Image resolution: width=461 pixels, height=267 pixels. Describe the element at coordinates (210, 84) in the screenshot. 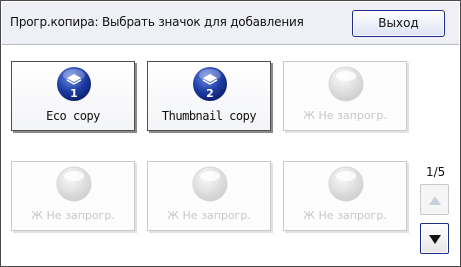

I see `copy-program-icon: 2` at that location.